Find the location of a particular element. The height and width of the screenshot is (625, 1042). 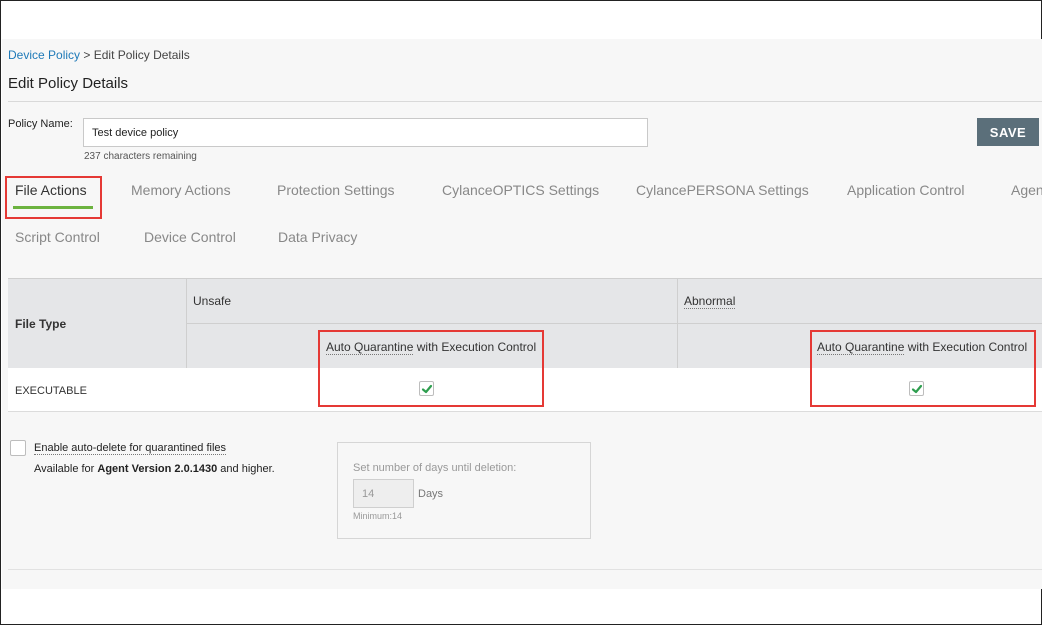

abnormal-header: Abnormal is located at coordinates (710, 301).